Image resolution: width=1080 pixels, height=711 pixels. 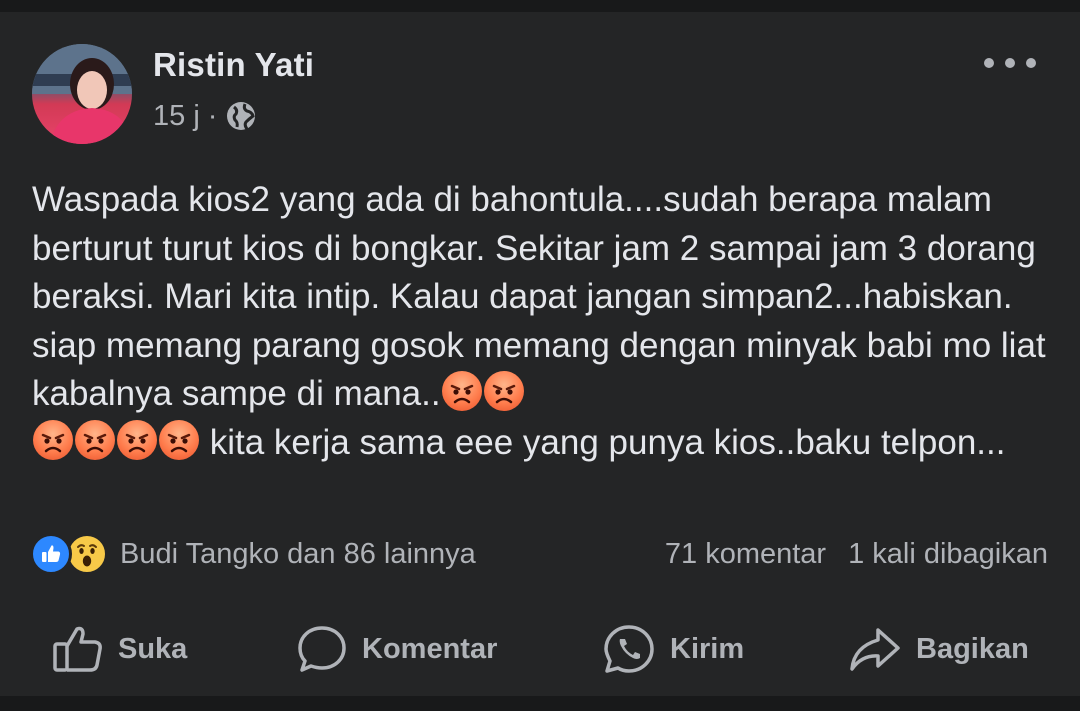 I want to click on comment-count: 71 komentar, so click(x=745, y=554).